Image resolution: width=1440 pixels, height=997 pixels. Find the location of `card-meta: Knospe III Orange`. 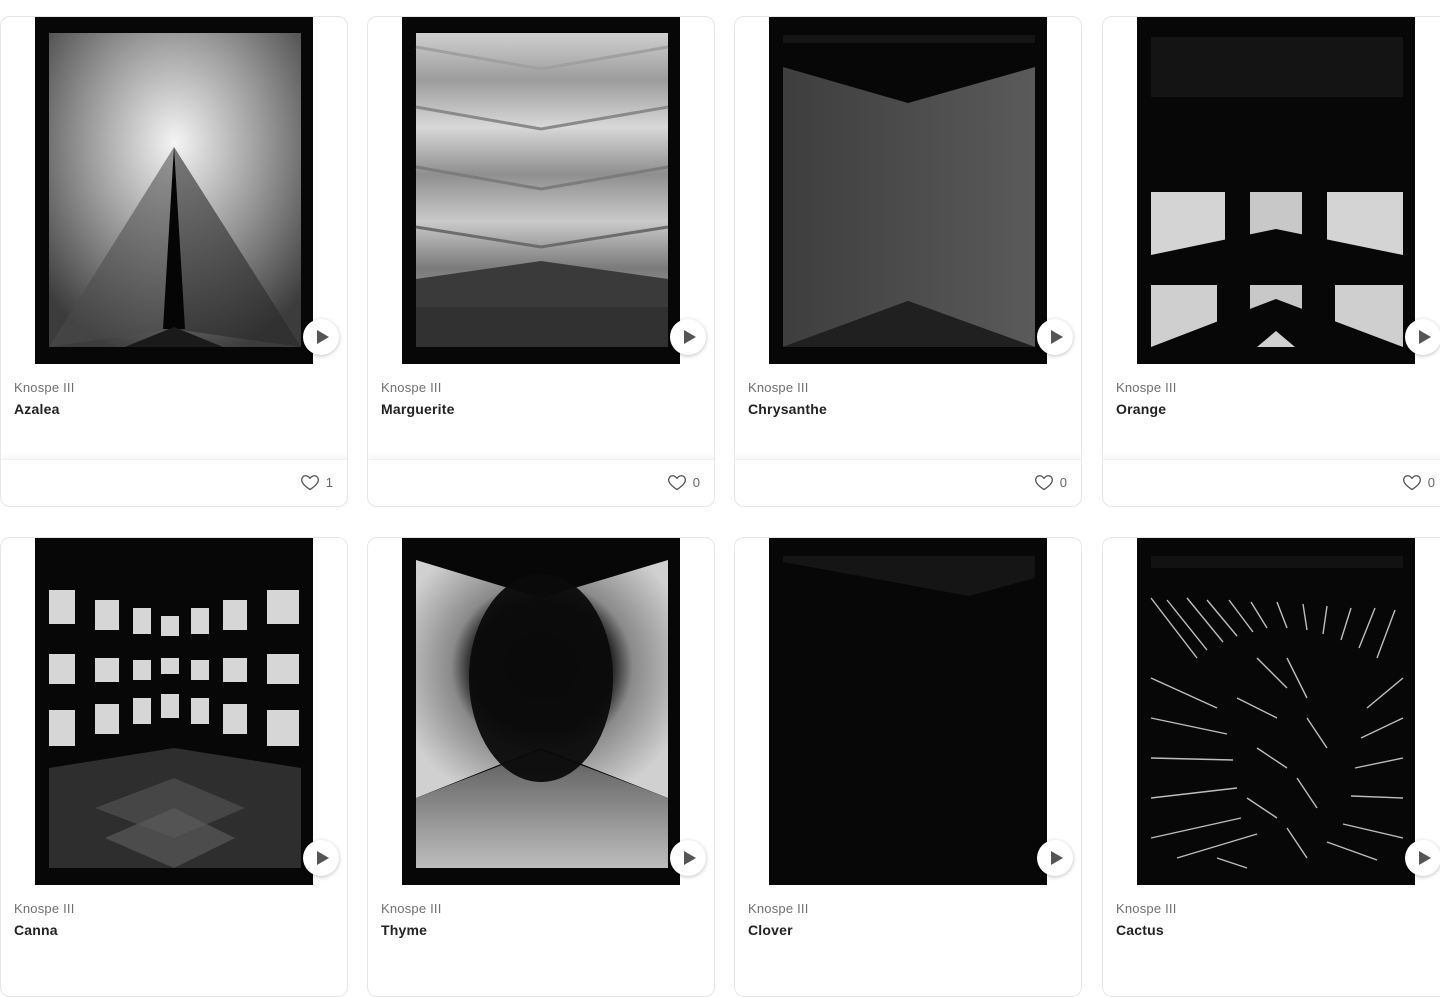

card-meta: Knospe III Orange is located at coordinates (1146, 398).